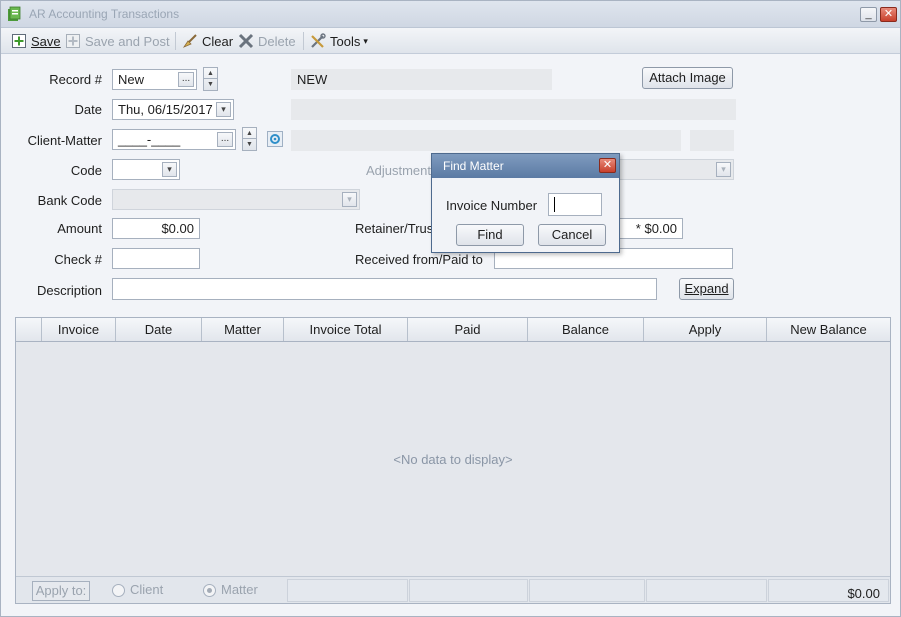  What do you see at coordinates (705, 329) in the screenshot?
I see `column-header-apply: Apply` at bounding box center [705, 329].